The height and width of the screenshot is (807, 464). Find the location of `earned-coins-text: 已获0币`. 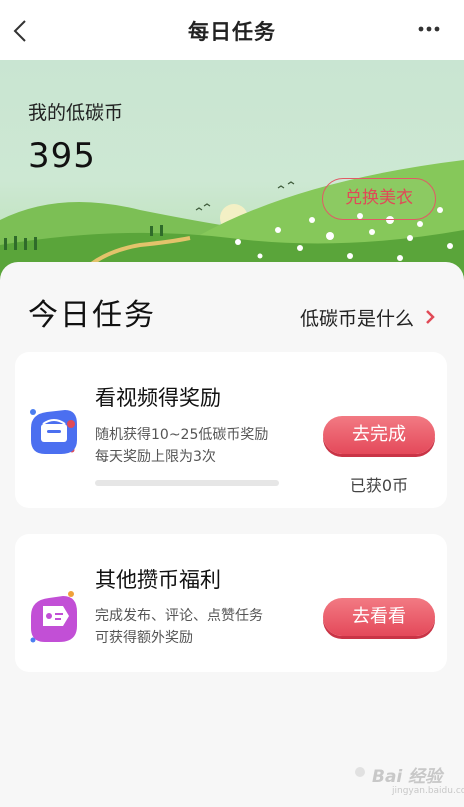

earned-coins-text: 已获0币 is located at coordinates (379, 485).